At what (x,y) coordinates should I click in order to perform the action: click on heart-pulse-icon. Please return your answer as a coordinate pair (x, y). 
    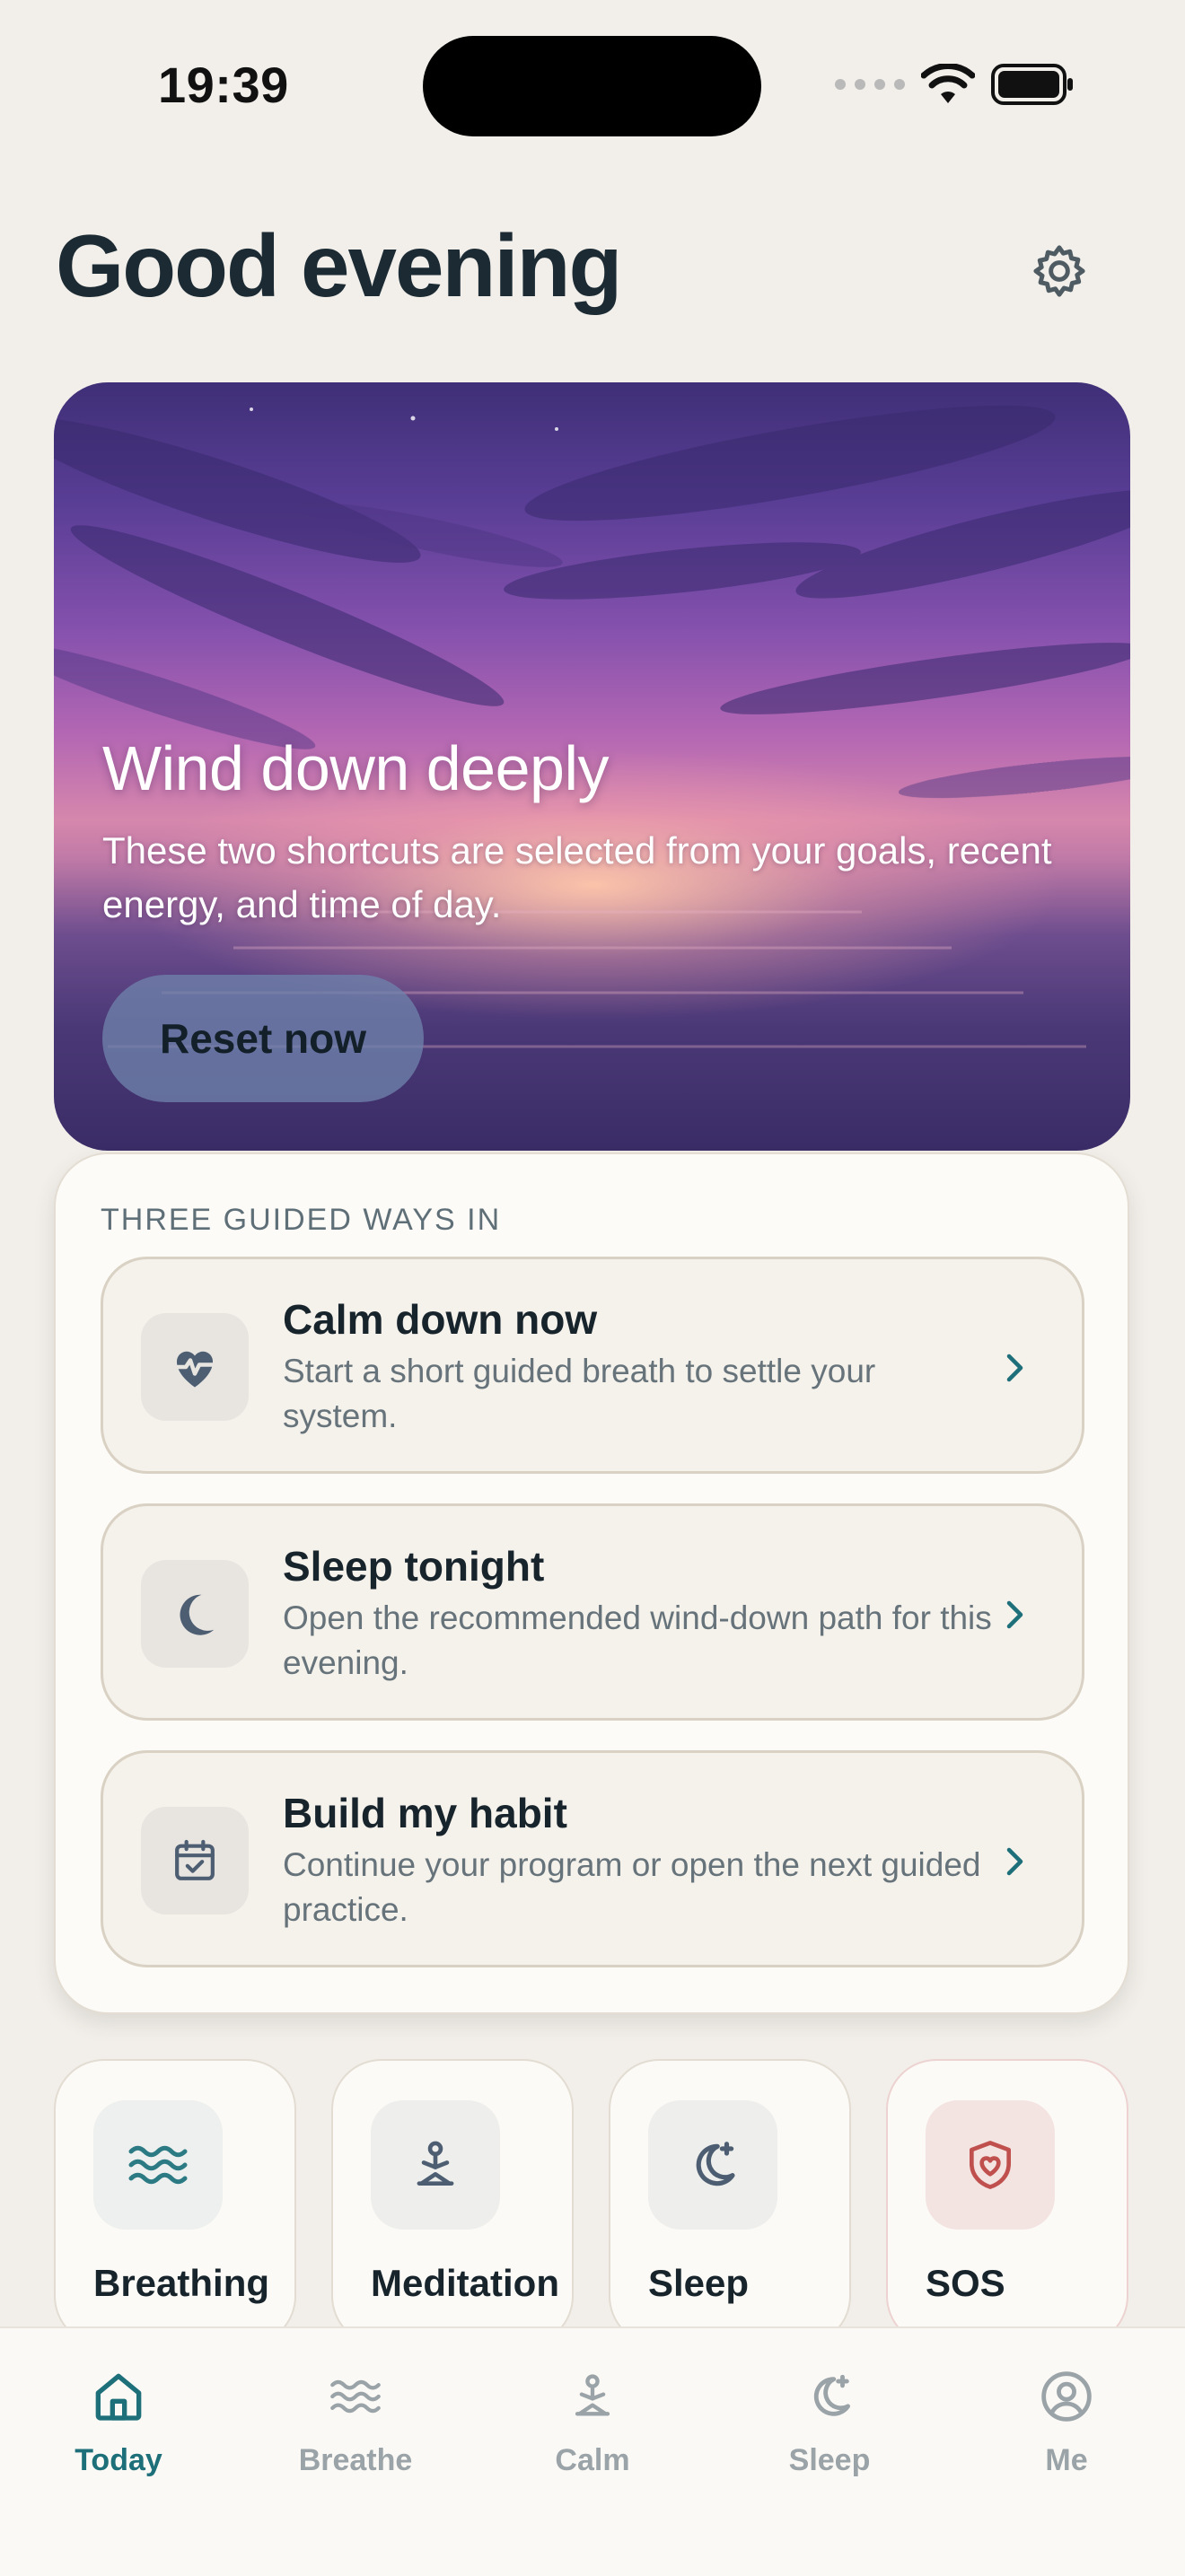
    Looking at the image, I should click on (195, 1367).